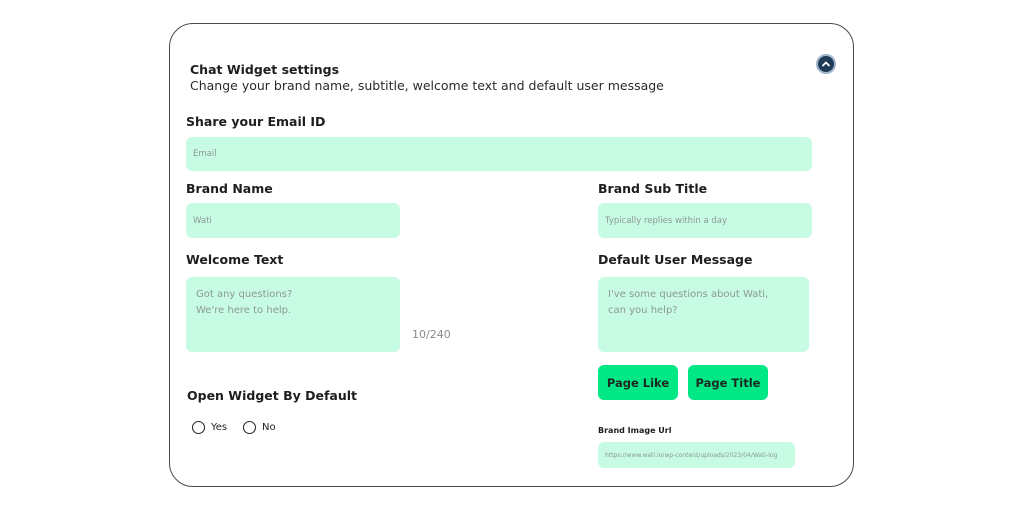  Describe the element at coordinates (635, 430) in the screenshot. I see `brand-image-label: Brand Image Url` at that location.